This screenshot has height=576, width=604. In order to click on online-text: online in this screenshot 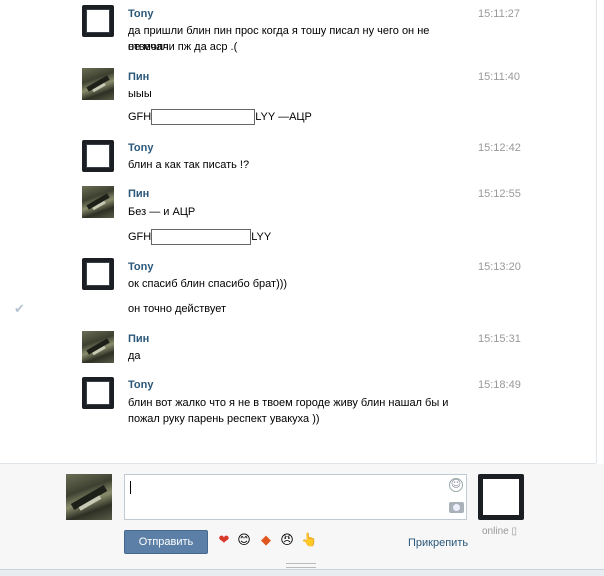, I will do `click(495, 531)`.